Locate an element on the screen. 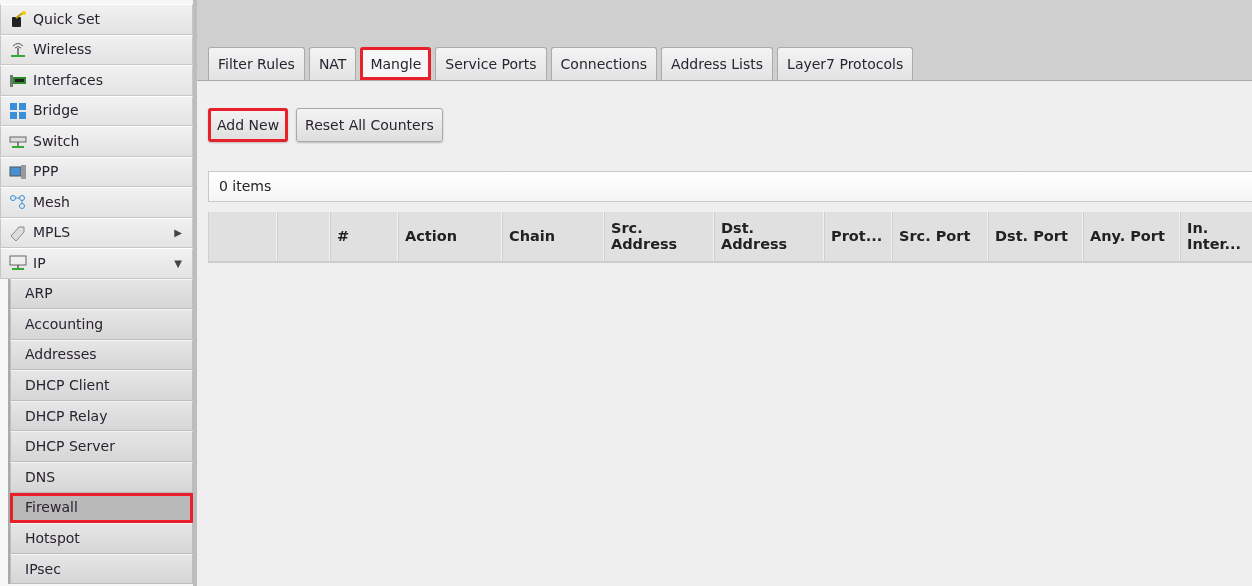 The image size is (1252, 586). menu-label: IP is located at coordinates (40, 263).